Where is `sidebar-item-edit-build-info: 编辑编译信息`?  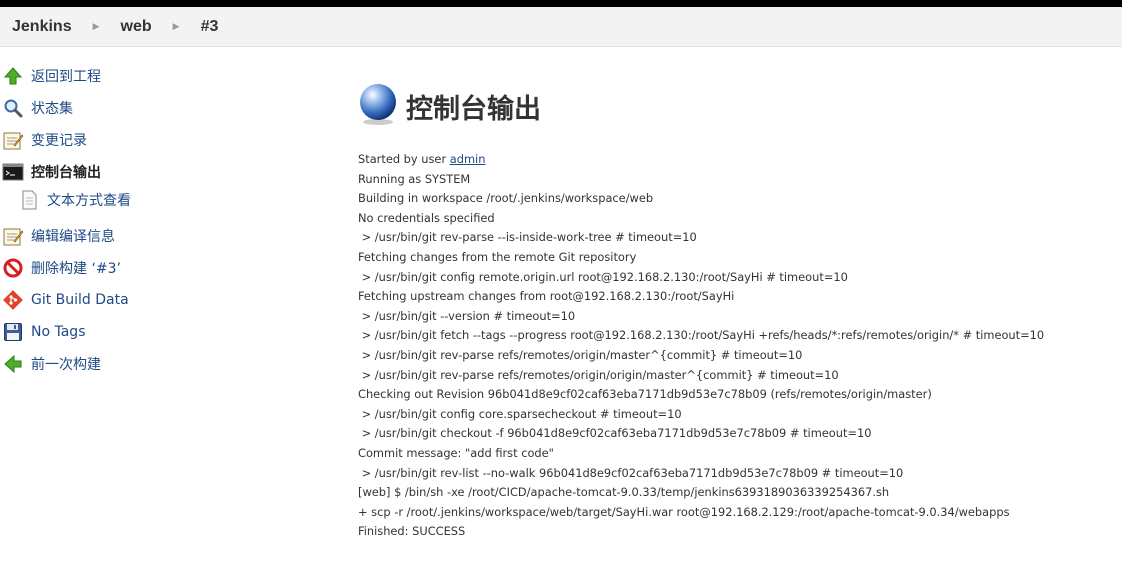
sidebar-item-edit-build-info: 编辑编译信息 is located at coordinates (57, 236).